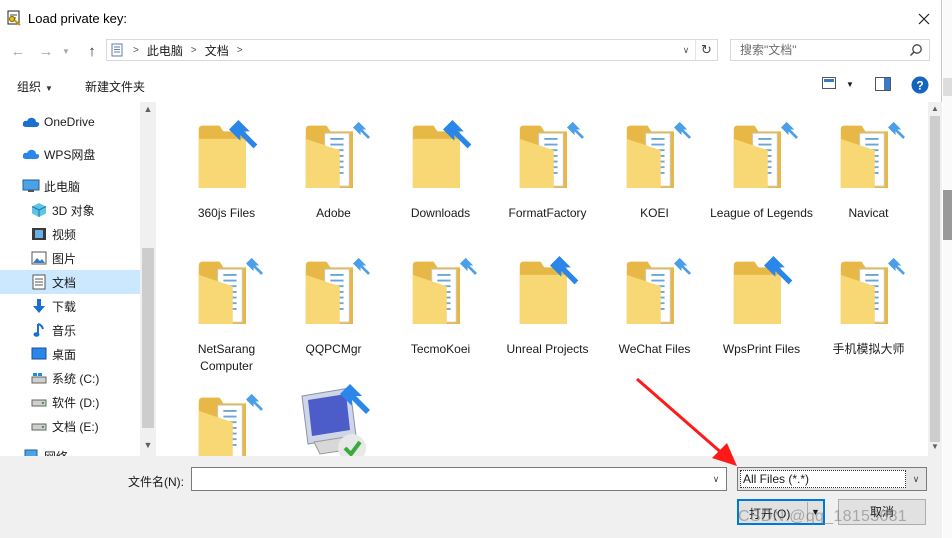 This screenshot has height=538, width=952. What do you see at coordinates (451, 479) in the screenshot?
I see `filename-input` at bounding box center [451, 479].